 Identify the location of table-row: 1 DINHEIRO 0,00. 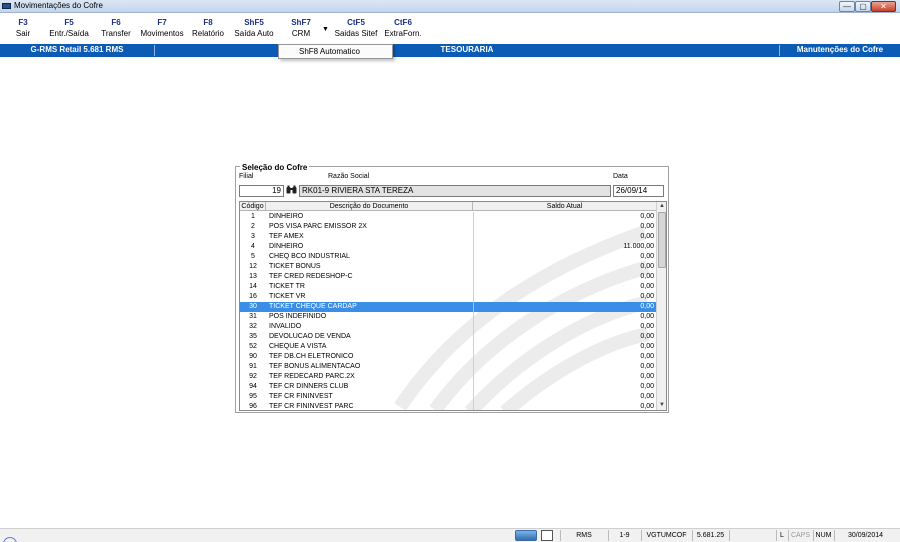
(448, 217).